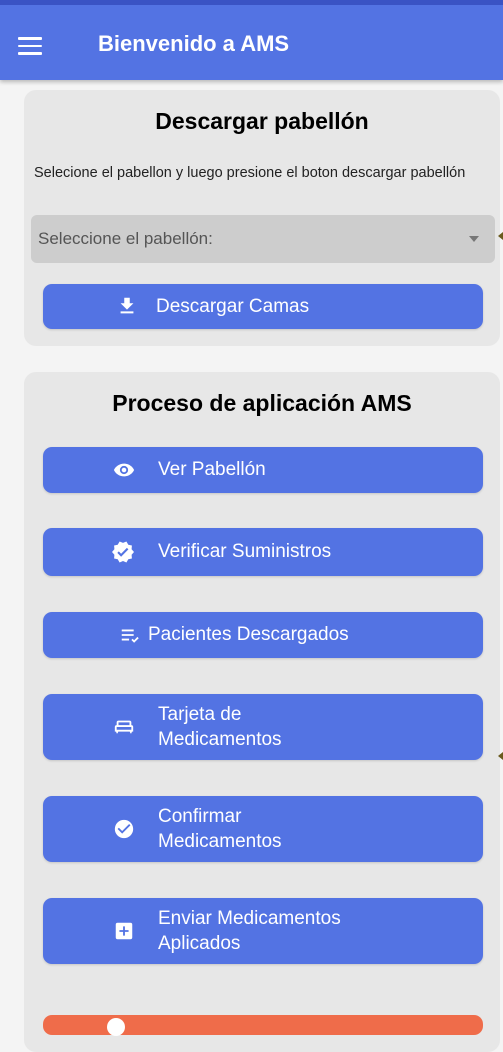 This screenshot has width=503, height=1052. What do you see at coordinates (116, 1027) in the screenshot?
I see `partial-button-icon` at bounding box center [116, 1027].